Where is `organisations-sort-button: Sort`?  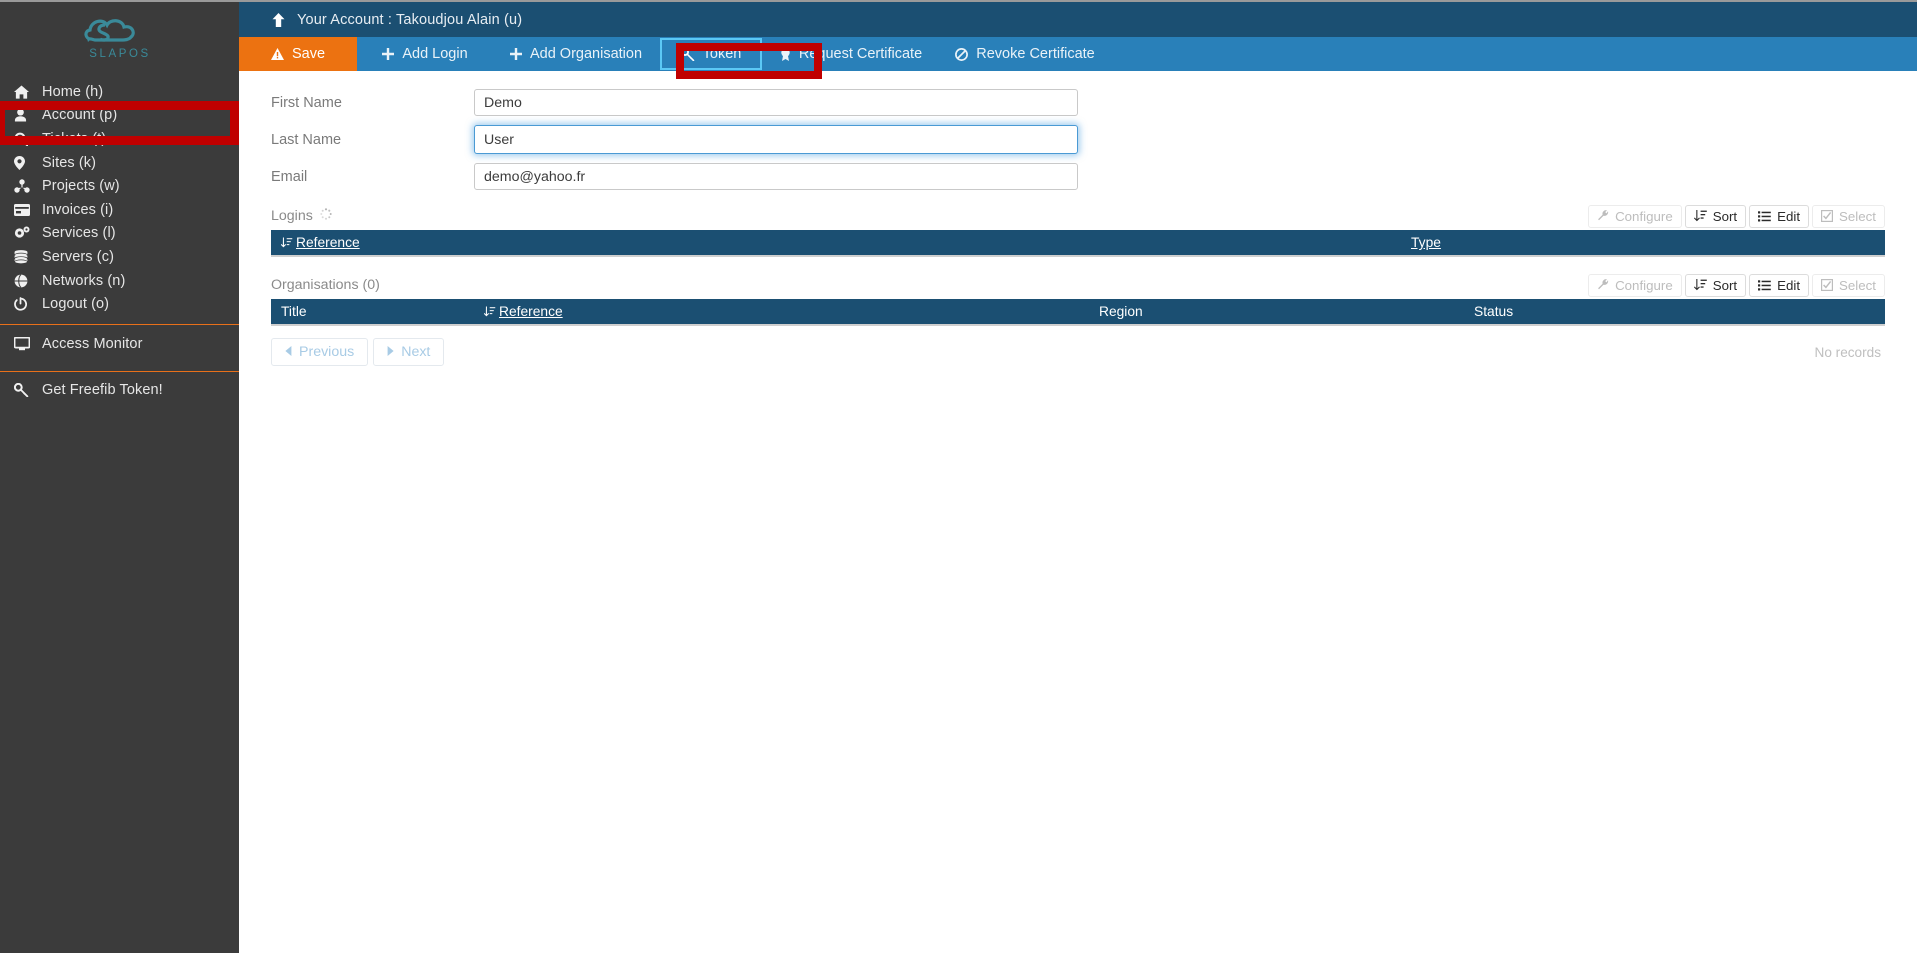 organisations-sort-button: Sort is located at coordinates (1715, 285).